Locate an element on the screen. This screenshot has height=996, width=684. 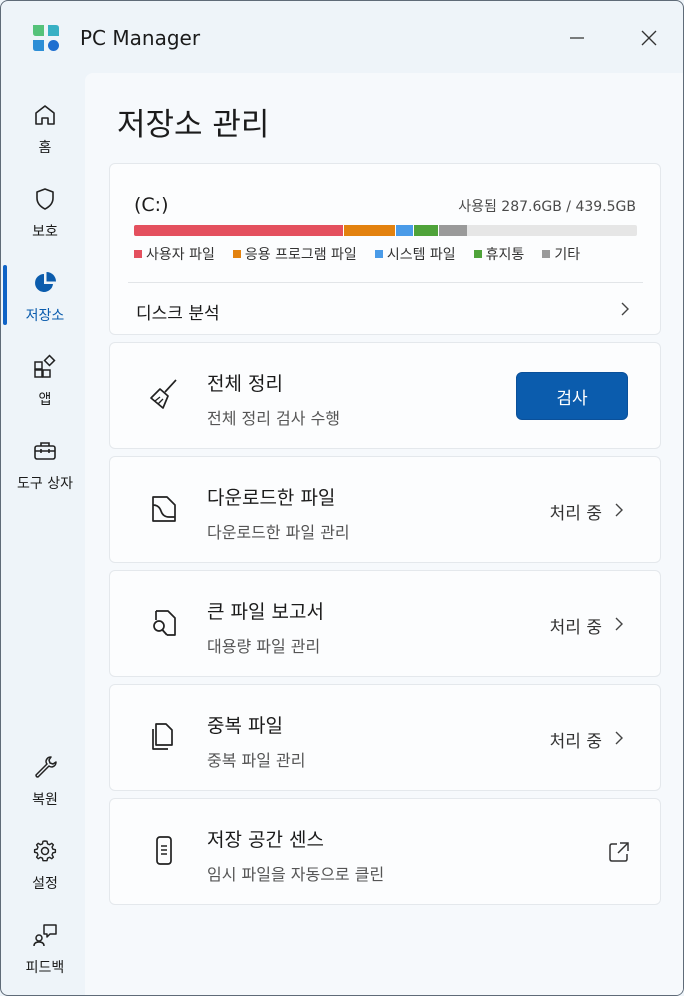
legend-item: 사용자 파일 is located at coordinates (174, 254).